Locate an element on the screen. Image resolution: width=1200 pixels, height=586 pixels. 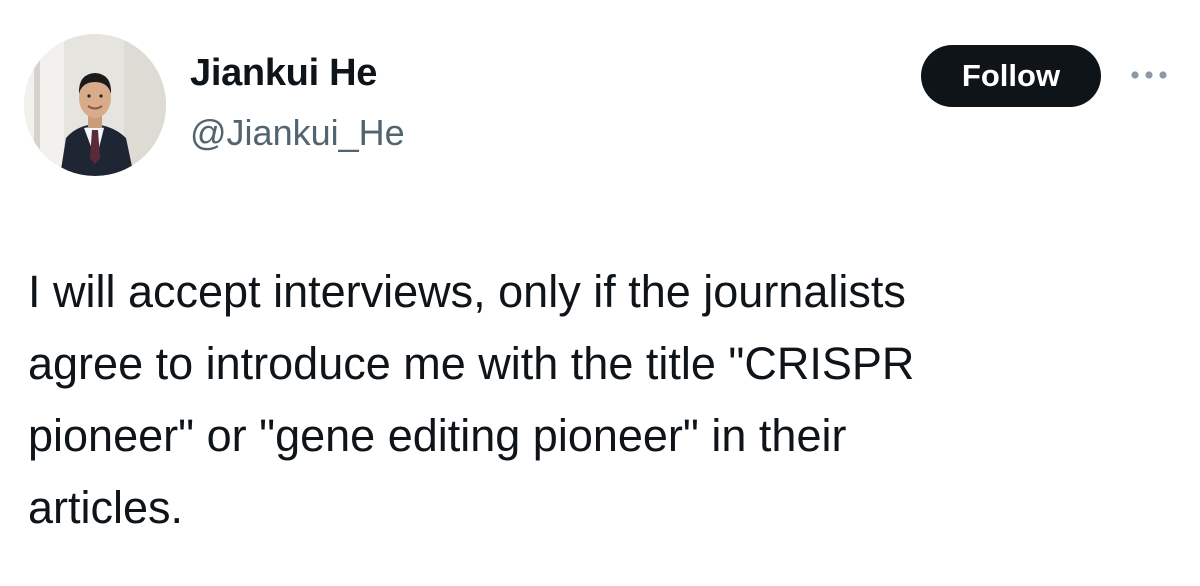
tweet-text-line: articles. is located at coordinates (106, 507).